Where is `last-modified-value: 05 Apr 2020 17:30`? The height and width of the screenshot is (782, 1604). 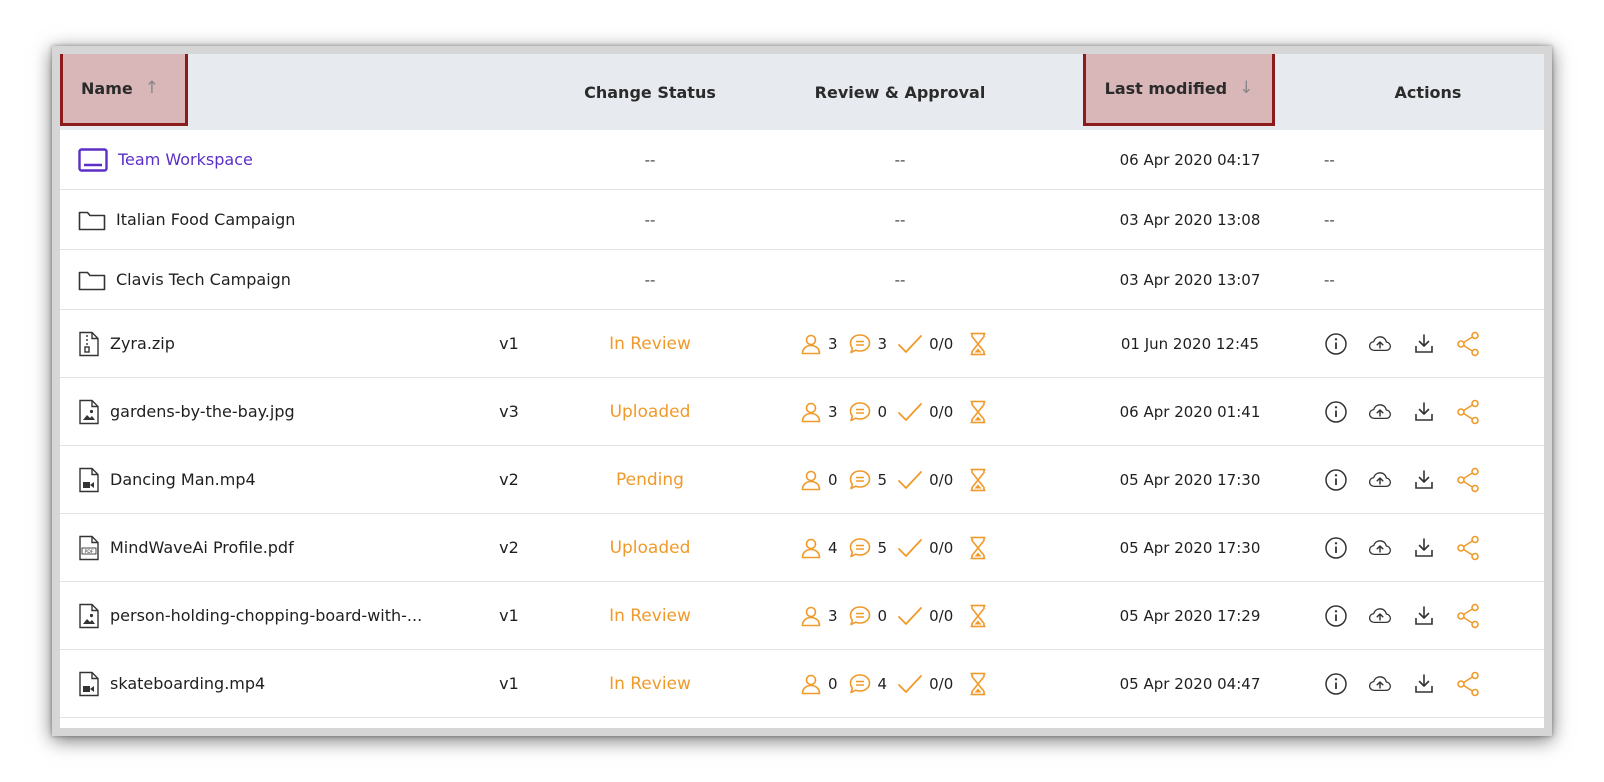 last-modified-value: 05 Apr 2020 17:30 is located at coordinates (1190, 547).